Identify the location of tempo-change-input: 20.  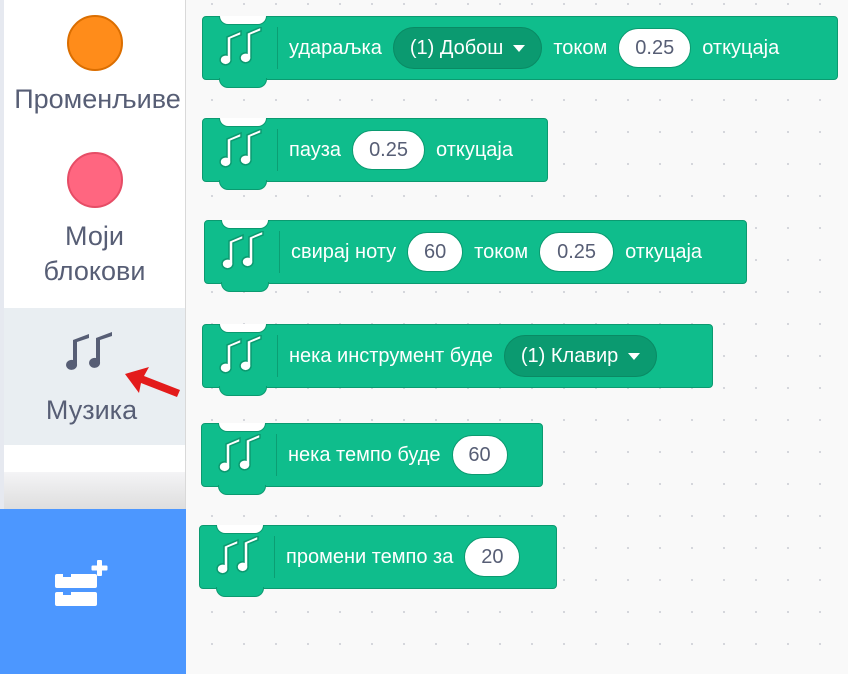
(492, 557).